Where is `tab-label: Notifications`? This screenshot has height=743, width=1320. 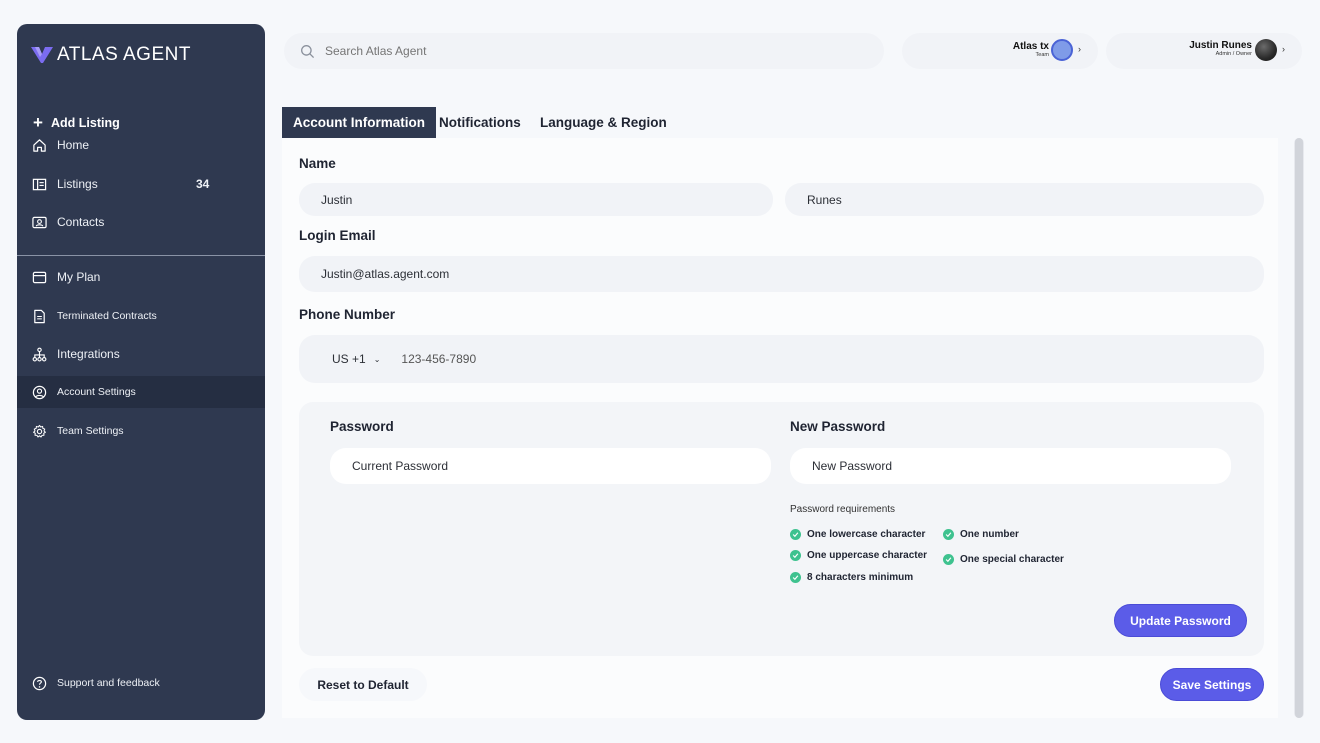
tab-label: Notifications is located at coordinates (480, 122).